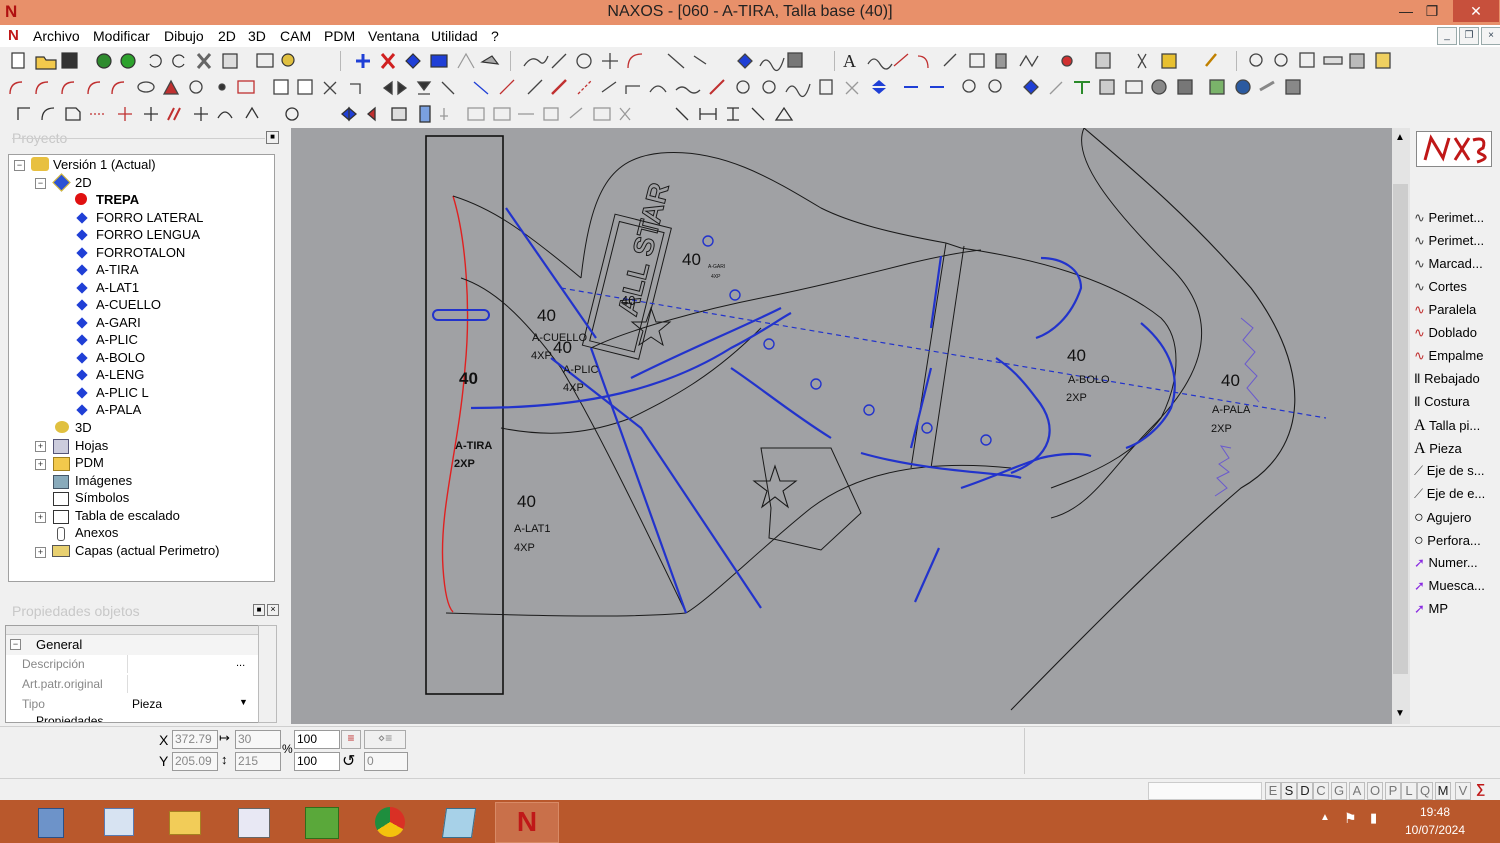 Image resolution: width=1500 pixels, height=843 pixels. What do you see at coordinates (118, 409) in the screenshot?
I see `tree-piece-a-pala: A-PALA` at bounding box center [118, 409].